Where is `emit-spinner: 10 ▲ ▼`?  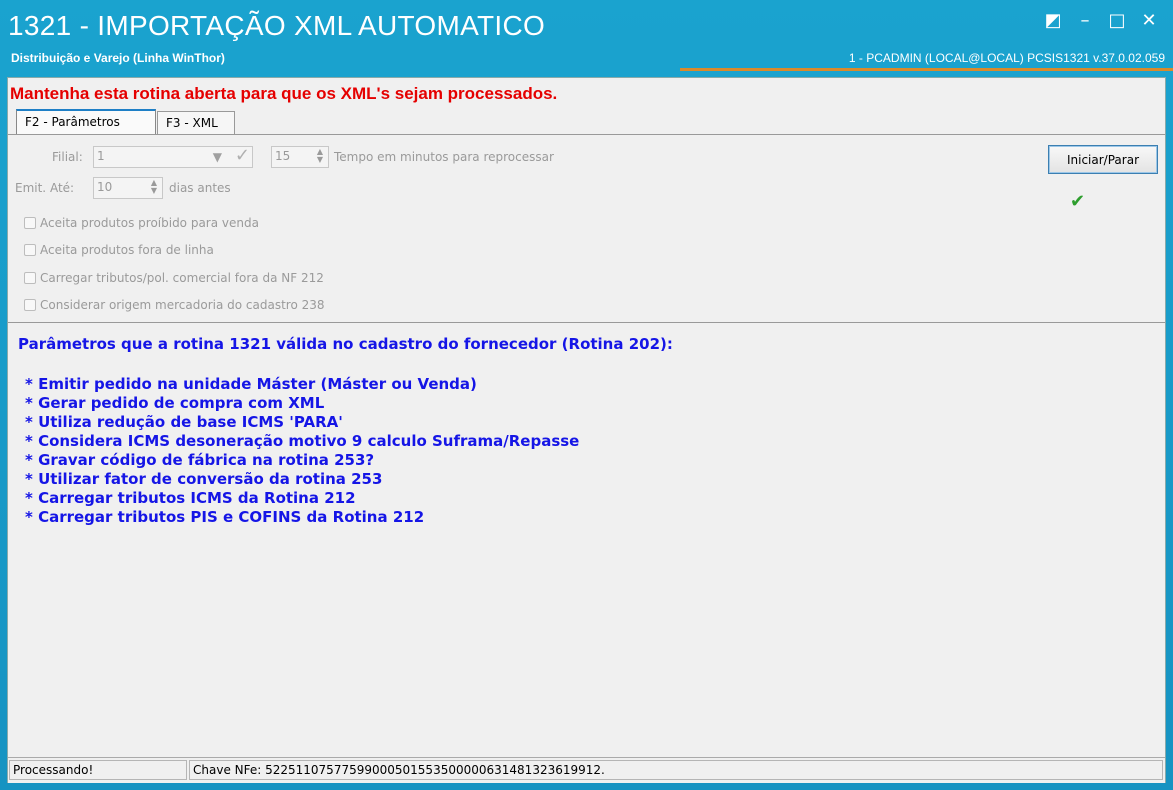
emit-spinner: 10 ▲ ▼ is located at coordinates (128, 188).